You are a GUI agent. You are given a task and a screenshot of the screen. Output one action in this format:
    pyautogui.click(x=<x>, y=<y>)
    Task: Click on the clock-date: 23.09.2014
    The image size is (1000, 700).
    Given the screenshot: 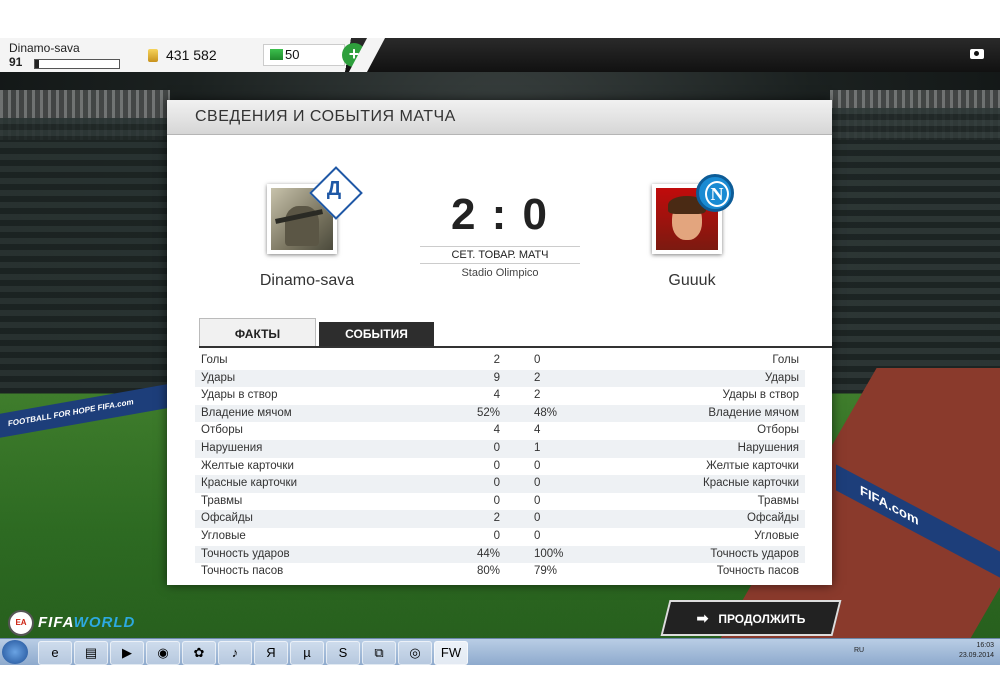 What is the action you would take?
    pyautogui.click(x=976, y=655)
    